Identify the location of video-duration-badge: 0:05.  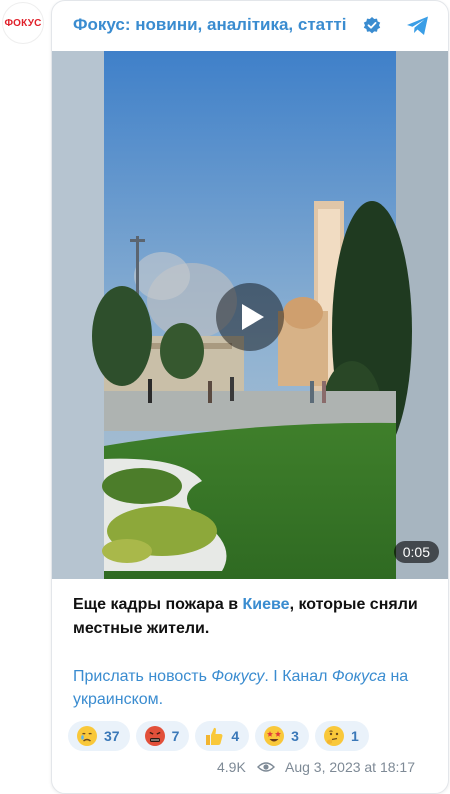
(416, 552).